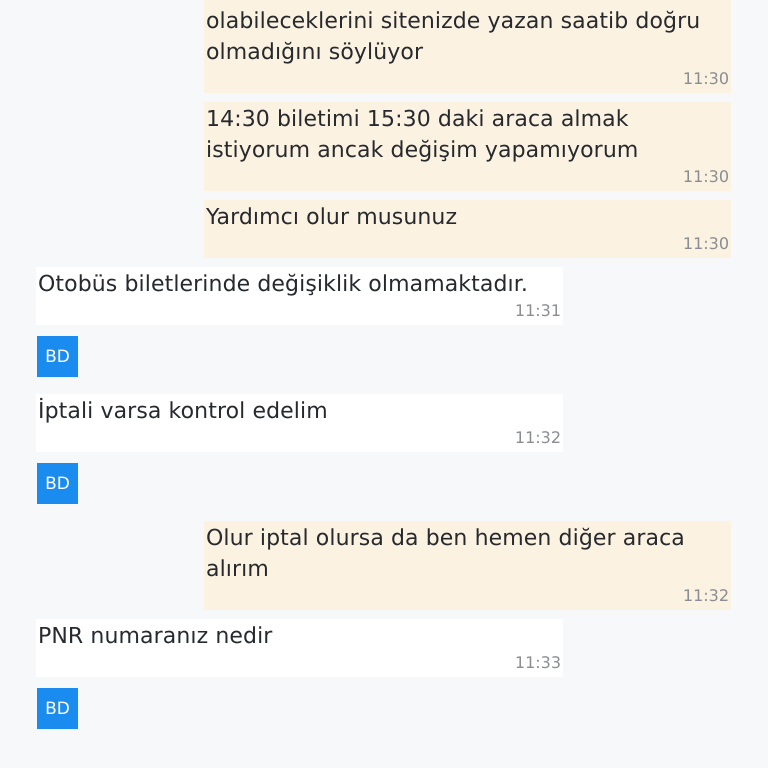 The height and width of the screenshot is (768, 768). I want to click on message-text: Otobüs biletlerinde değişiklik olmamaktadır., so click(283, 285).